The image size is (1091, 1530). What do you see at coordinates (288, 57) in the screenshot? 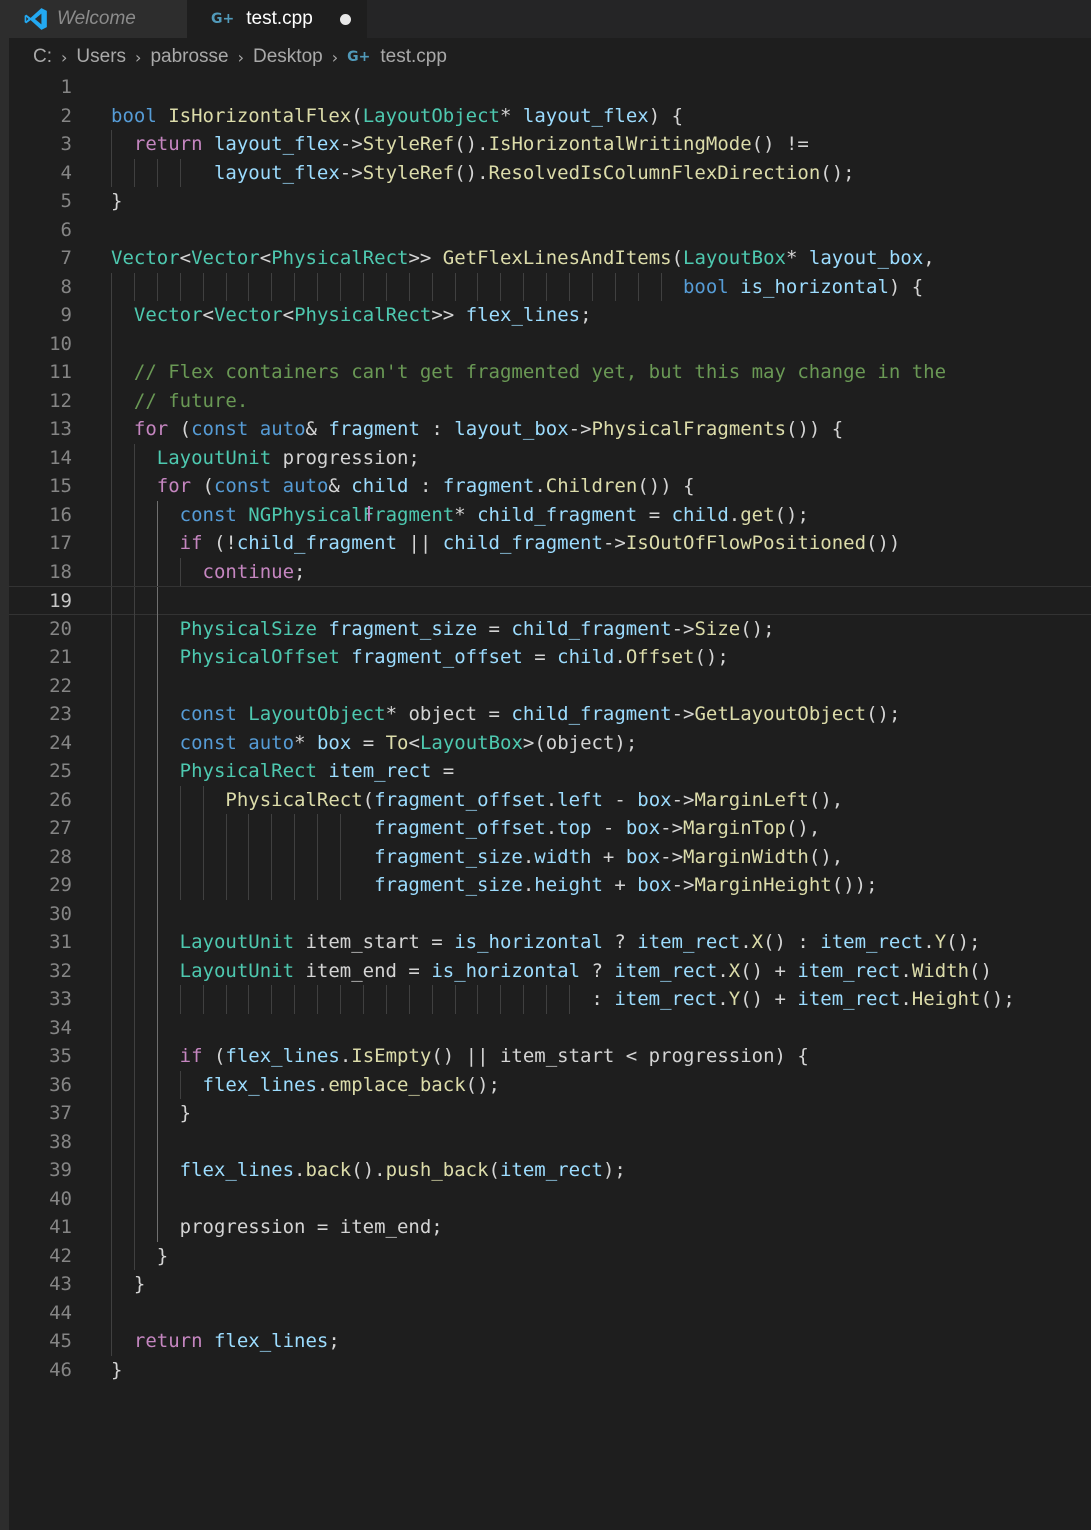
I see `breadcrumb-item-desktop: Desktop` at bounding box center [288, 57].